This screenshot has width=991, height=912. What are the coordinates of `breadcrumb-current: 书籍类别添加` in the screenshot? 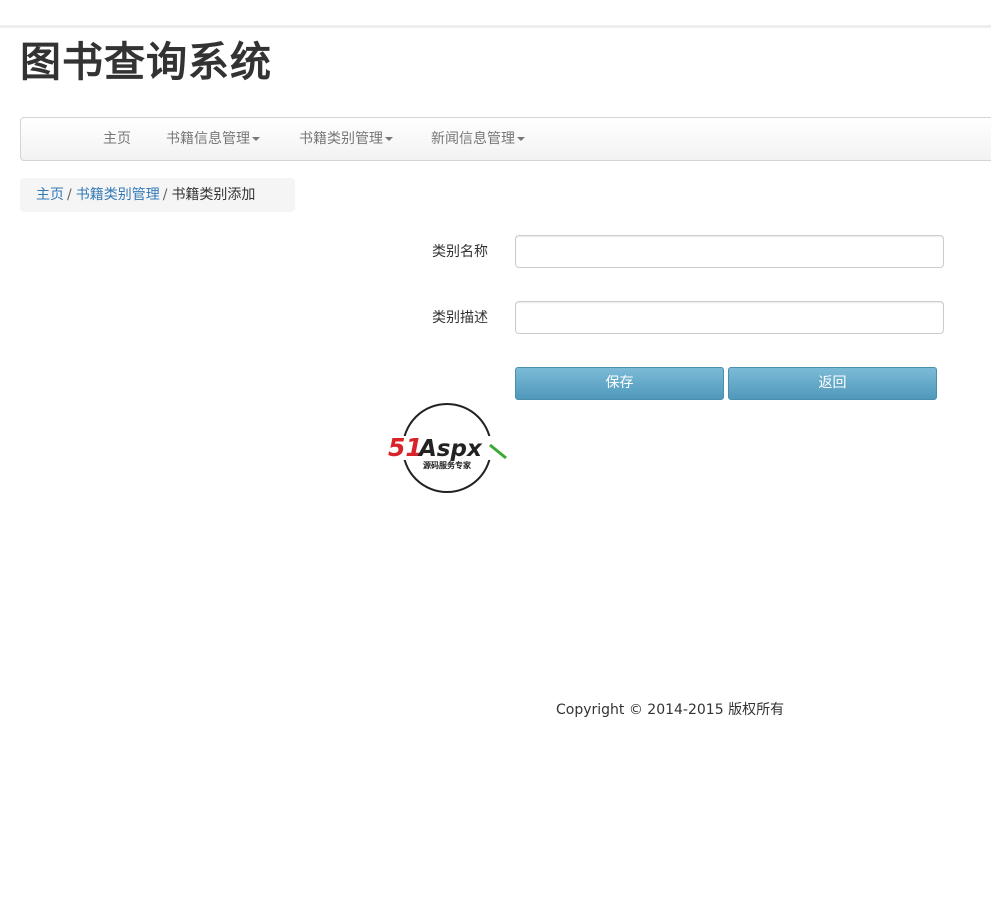 It's located at (213, 195).